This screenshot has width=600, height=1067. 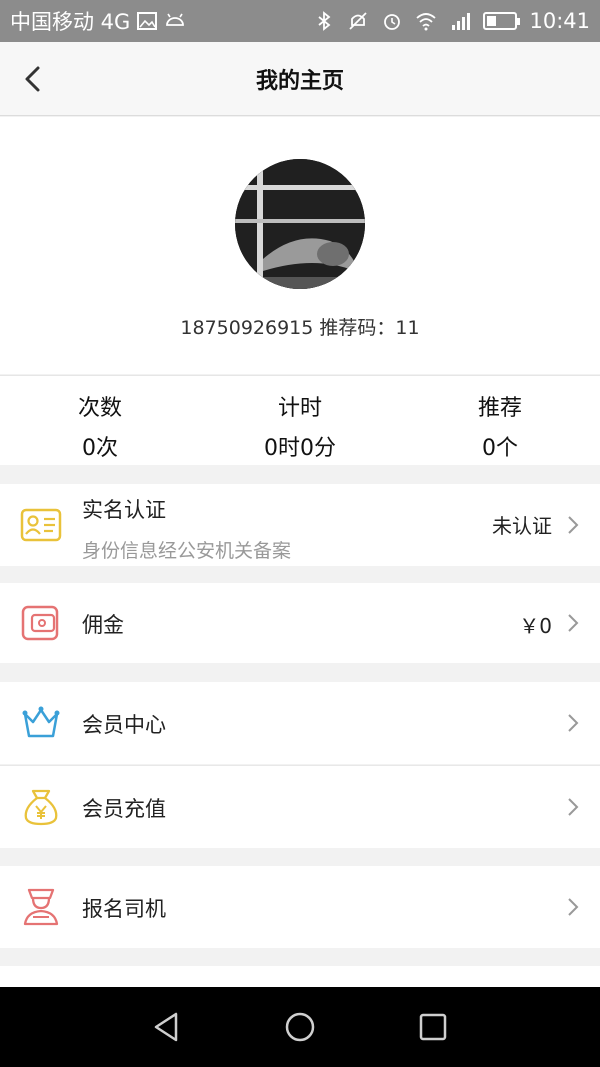 What do you see at coordinates (300, 21) in the screenshot?
I see `status-bar: 中国移动 4G 10:41` at bounding box center [300, 21].